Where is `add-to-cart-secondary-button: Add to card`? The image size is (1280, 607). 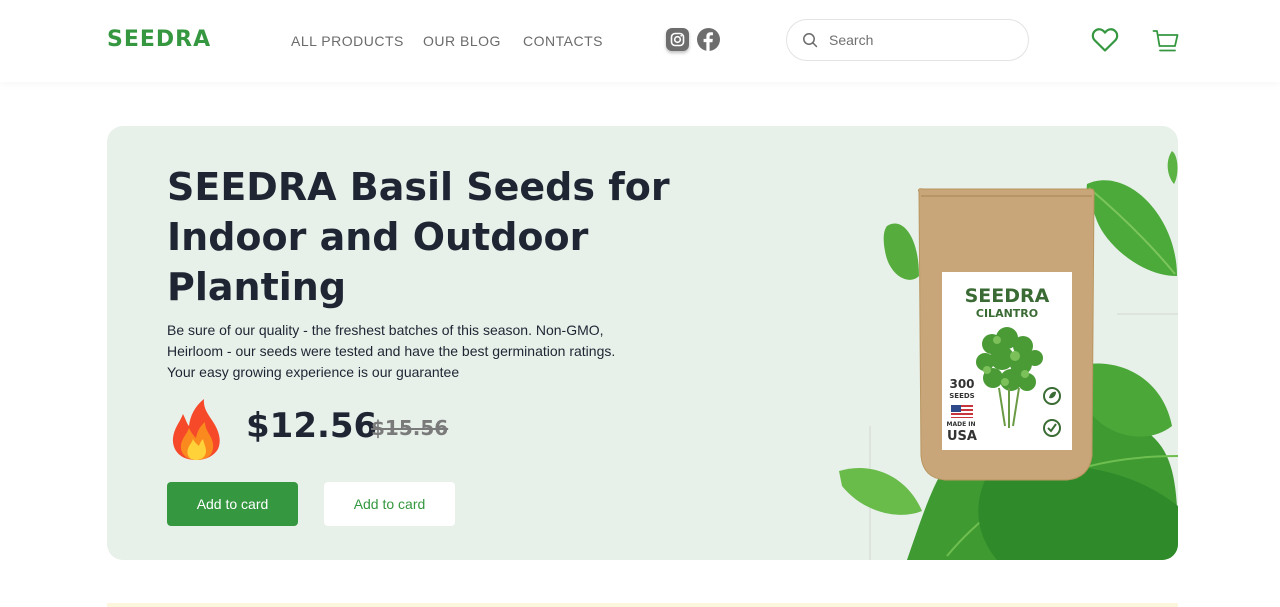 add-to-cart-secondary-button: Add to card is located at coordinates (389, 504).